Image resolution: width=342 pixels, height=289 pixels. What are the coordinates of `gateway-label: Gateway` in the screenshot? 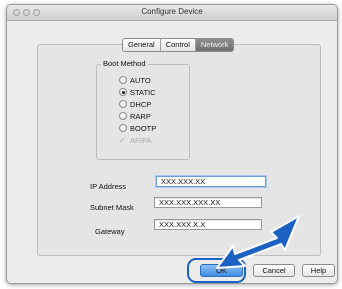 It's located at (110, 231).